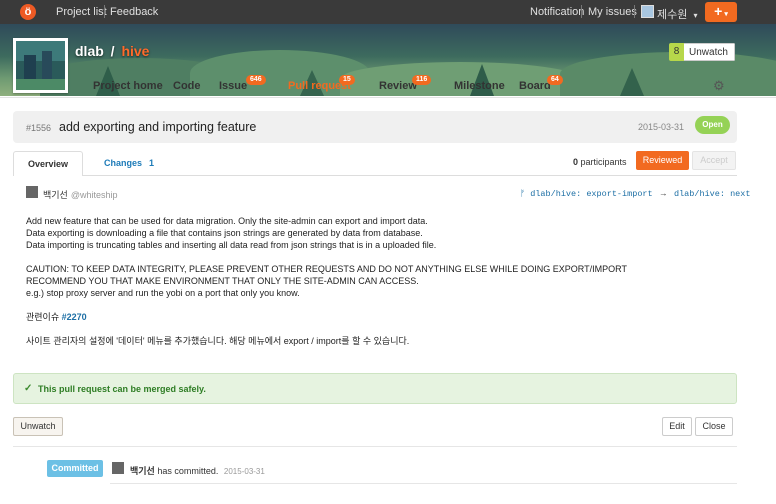  What do you see at coordinates (28, 388) in the screenshot?
I see `check-icon: ✓` at bounding box center [28, 388].